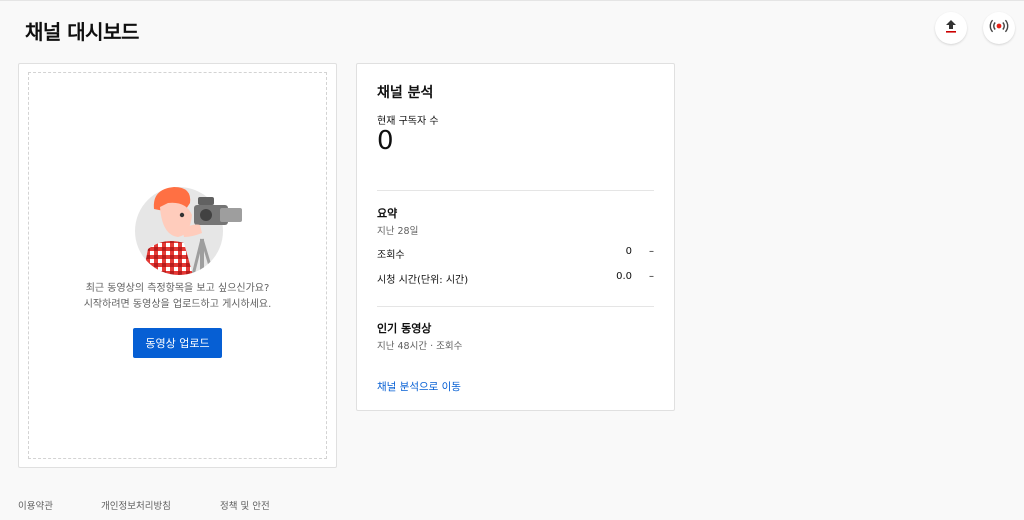 This screenshot has width=1024, height=520. Describe the element at coordinates (628, 251) in the screenshot. I see `metric-value: 0` at that location.